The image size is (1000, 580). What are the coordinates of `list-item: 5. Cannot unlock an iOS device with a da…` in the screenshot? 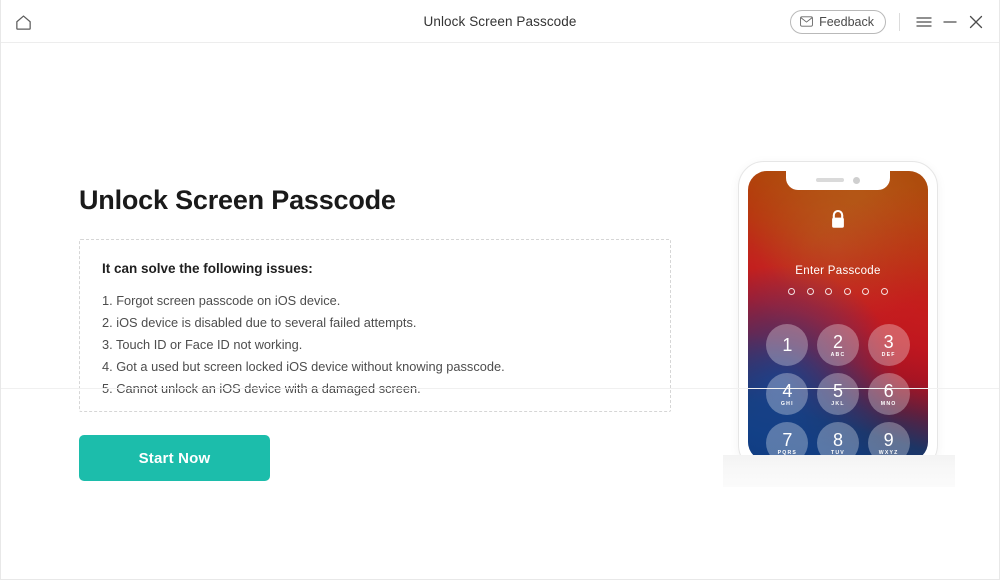 It's located at (261, 388).